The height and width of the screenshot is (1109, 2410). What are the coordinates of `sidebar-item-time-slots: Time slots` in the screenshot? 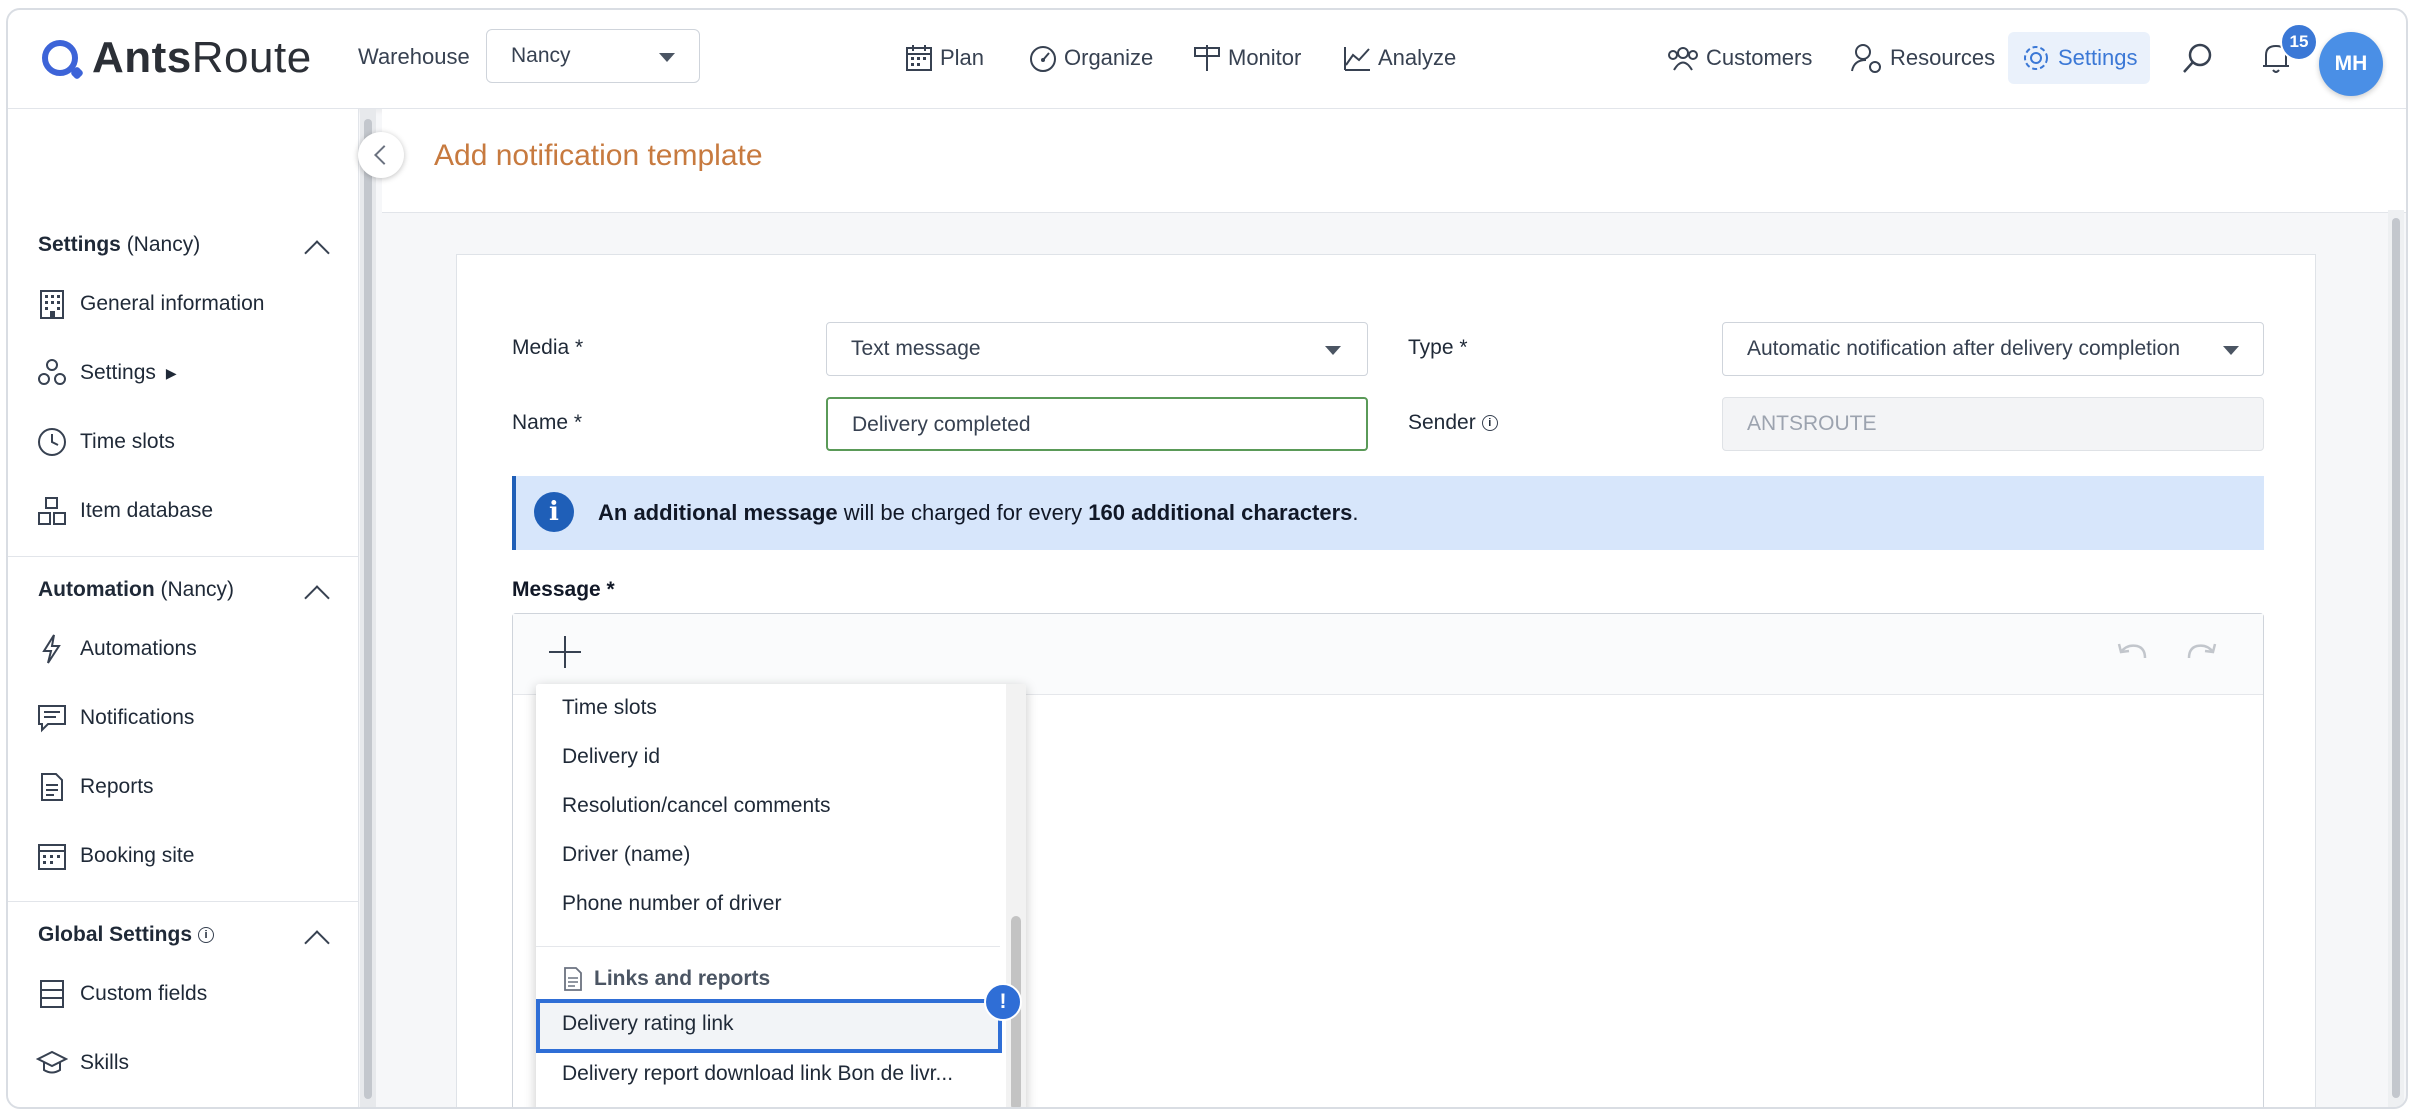 It's located at (105, 442).